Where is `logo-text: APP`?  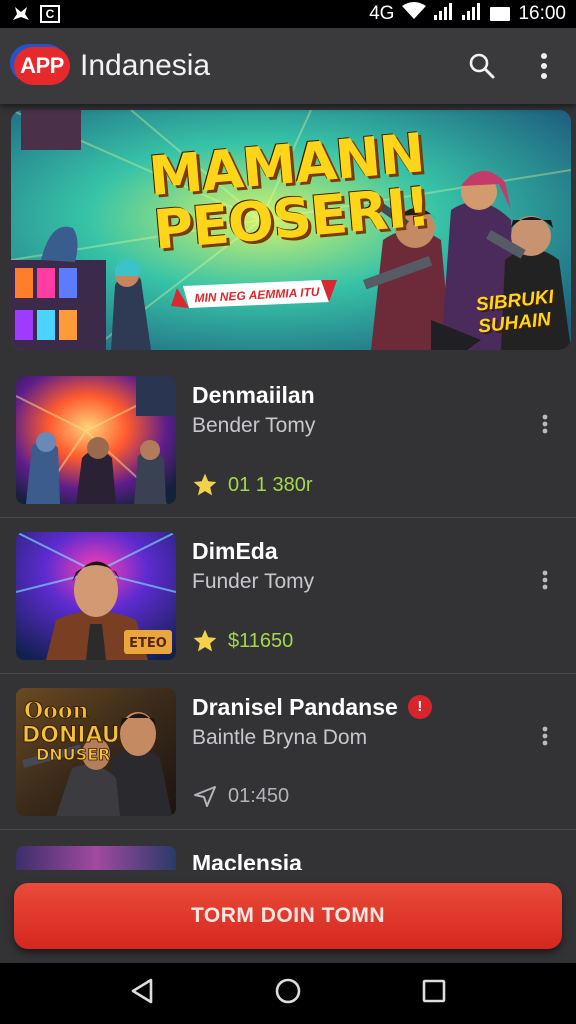 logo-text: APP is located at coordinates (42, 65).